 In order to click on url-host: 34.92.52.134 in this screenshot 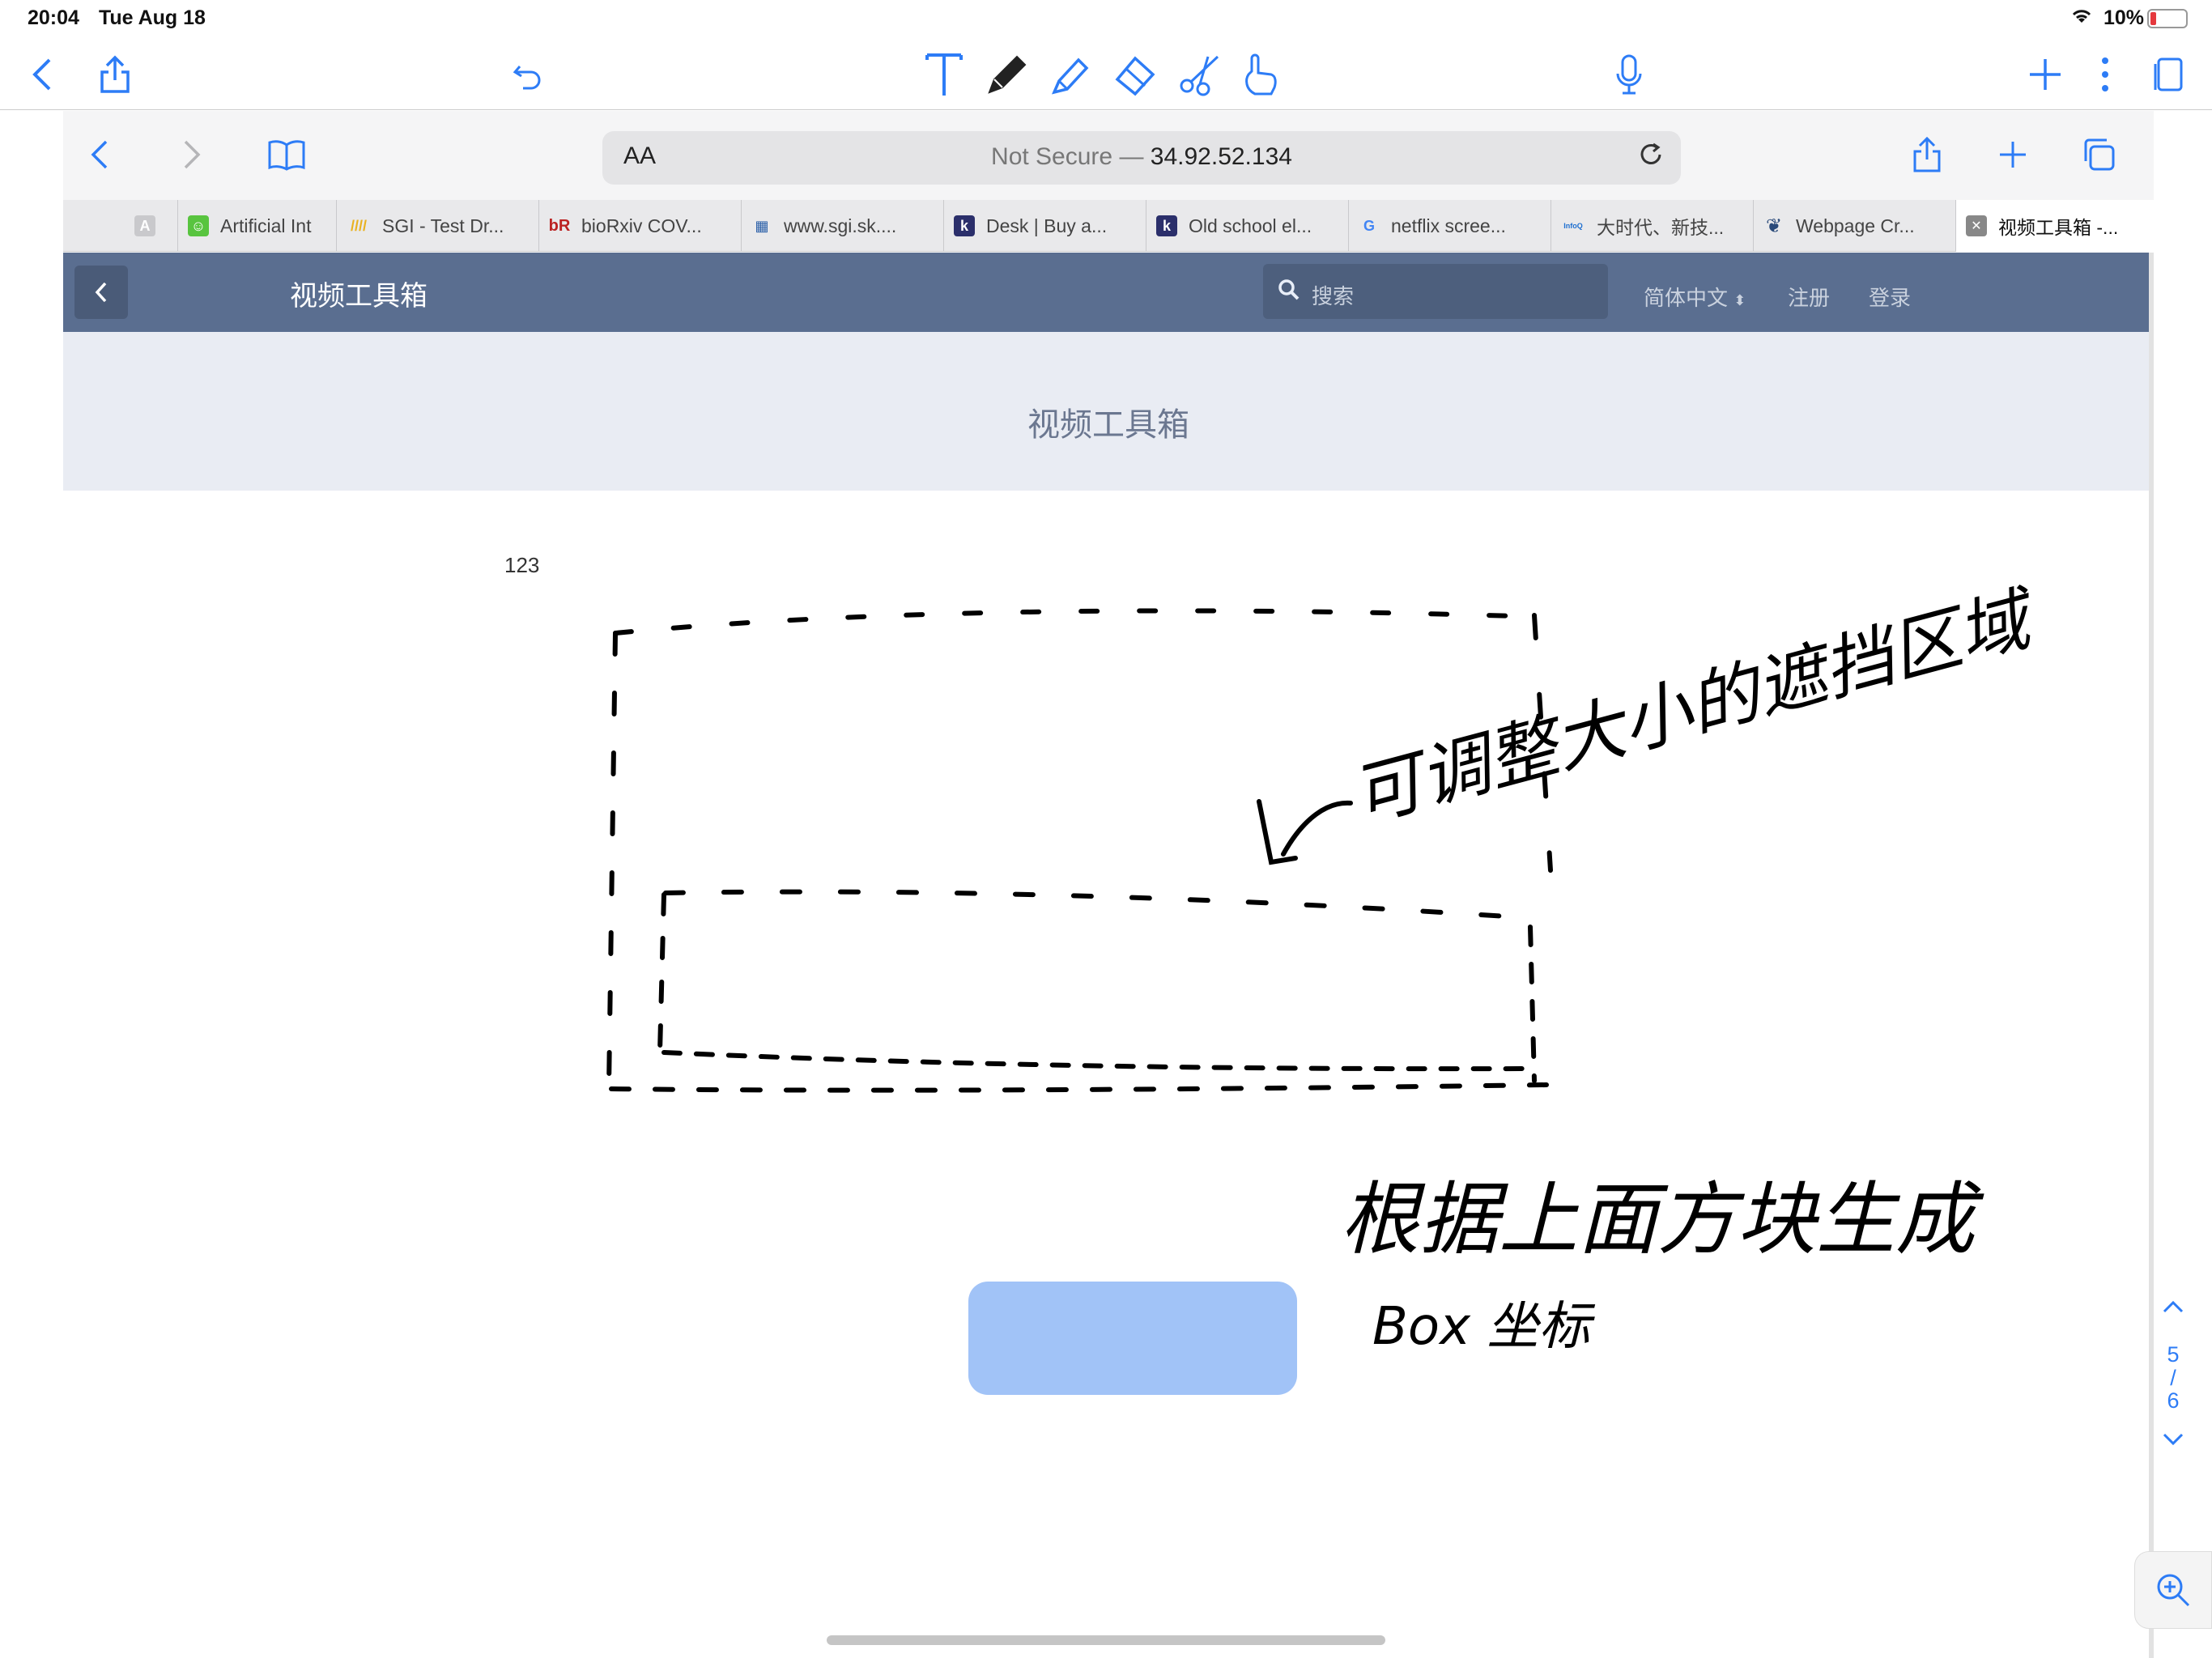, I will do `click(1221, 156)`.